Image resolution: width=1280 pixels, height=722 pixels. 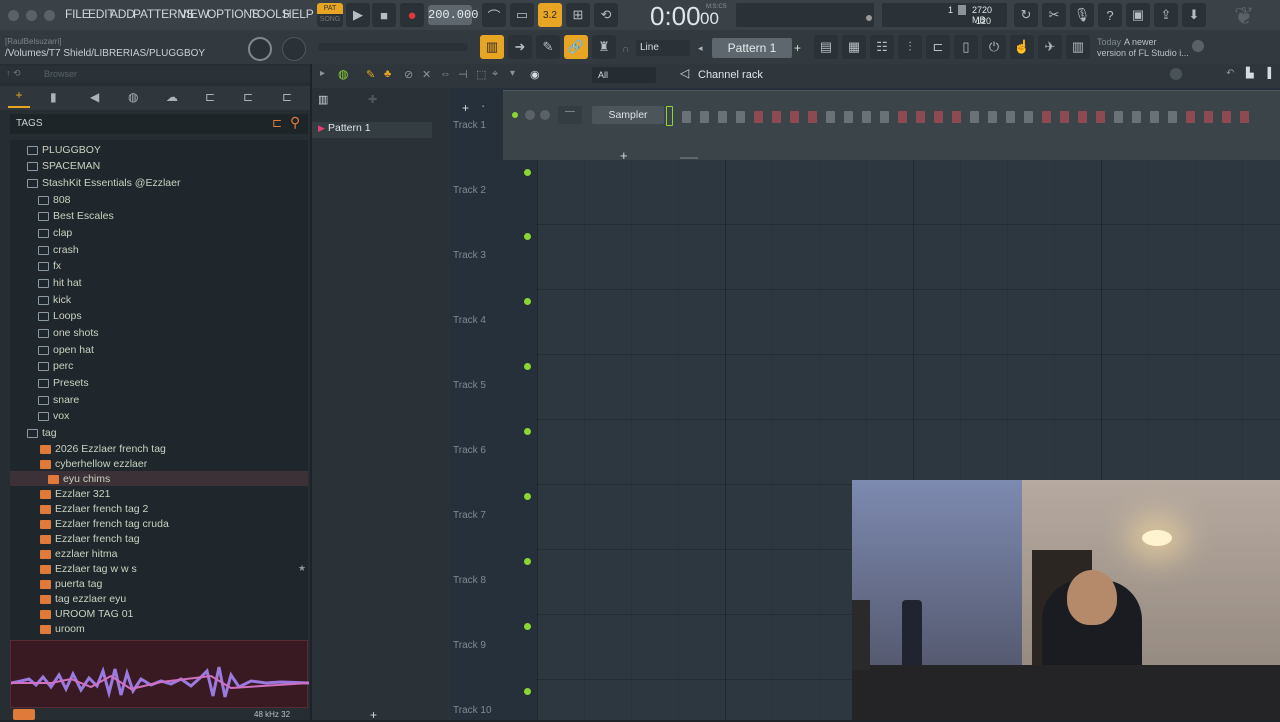 I want to click on window-maximize-button, so click(x=49, y=15).